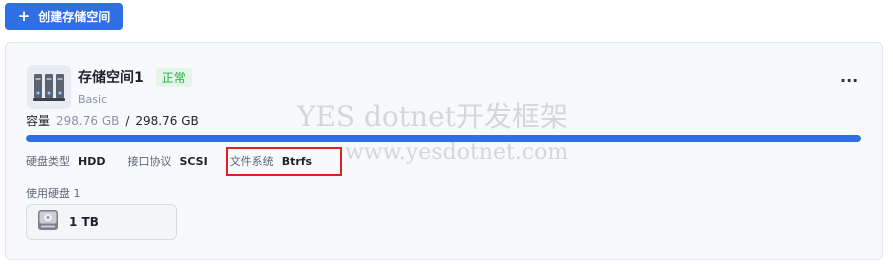 Image resolution: width=893 pixels, height=274 pixels. I want to click on disk-size: 1 TB, so click(84, 222).